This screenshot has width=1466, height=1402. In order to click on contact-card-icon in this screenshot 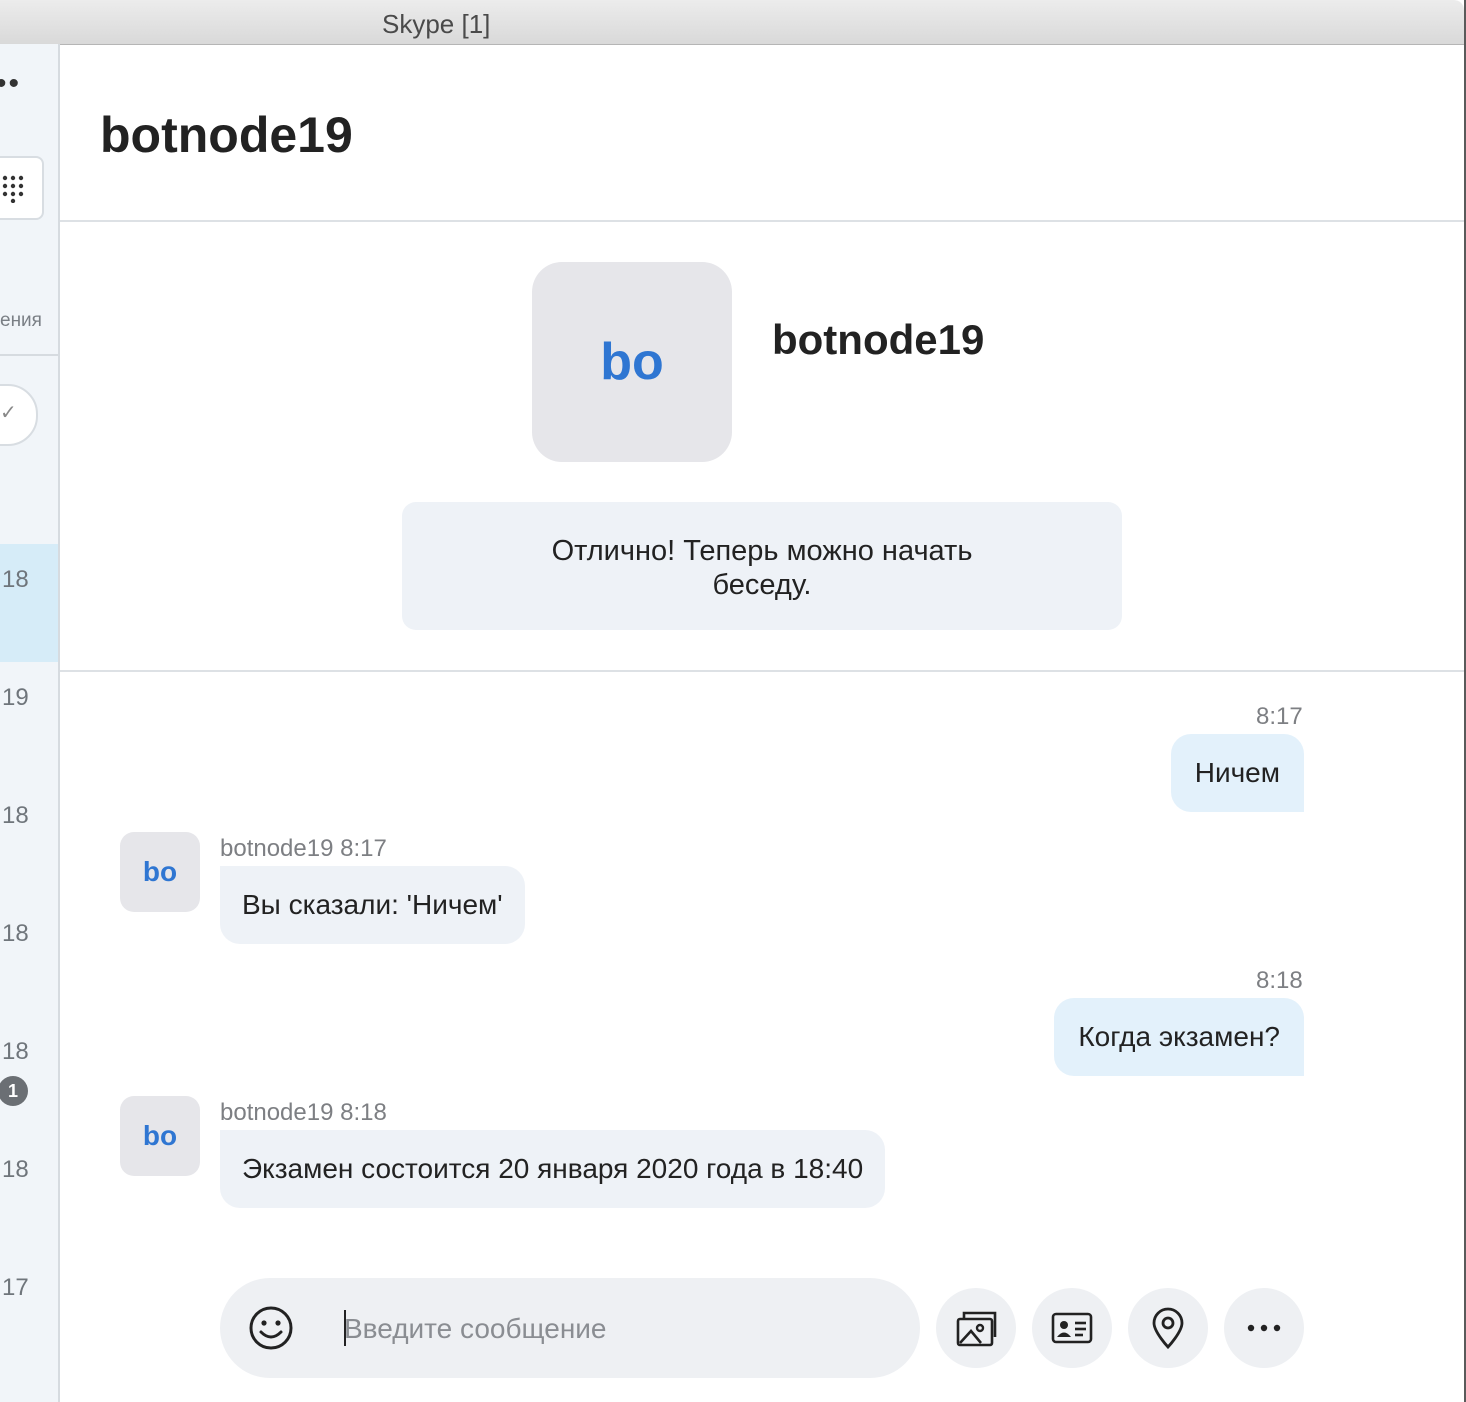, I will do `click(1072, 1328)`.